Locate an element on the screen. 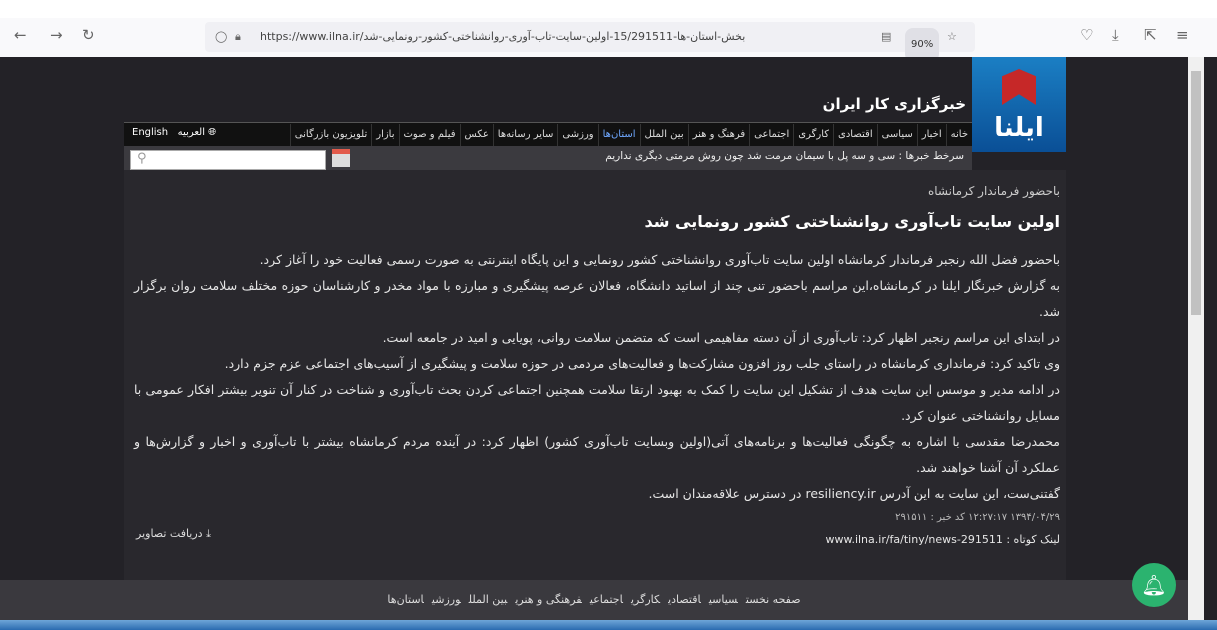 This screenshot has width=1217, height=630. nav-item: بازار is located at coordinates (384, 134).